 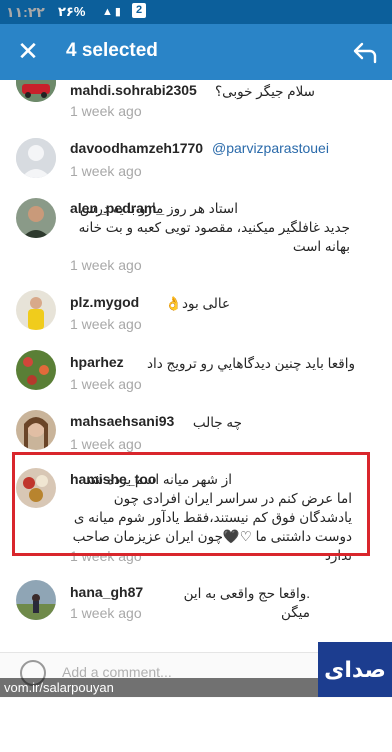 I want to click on watermark-url: vom.ir/salarpouyan, so click(x=165, y=687).